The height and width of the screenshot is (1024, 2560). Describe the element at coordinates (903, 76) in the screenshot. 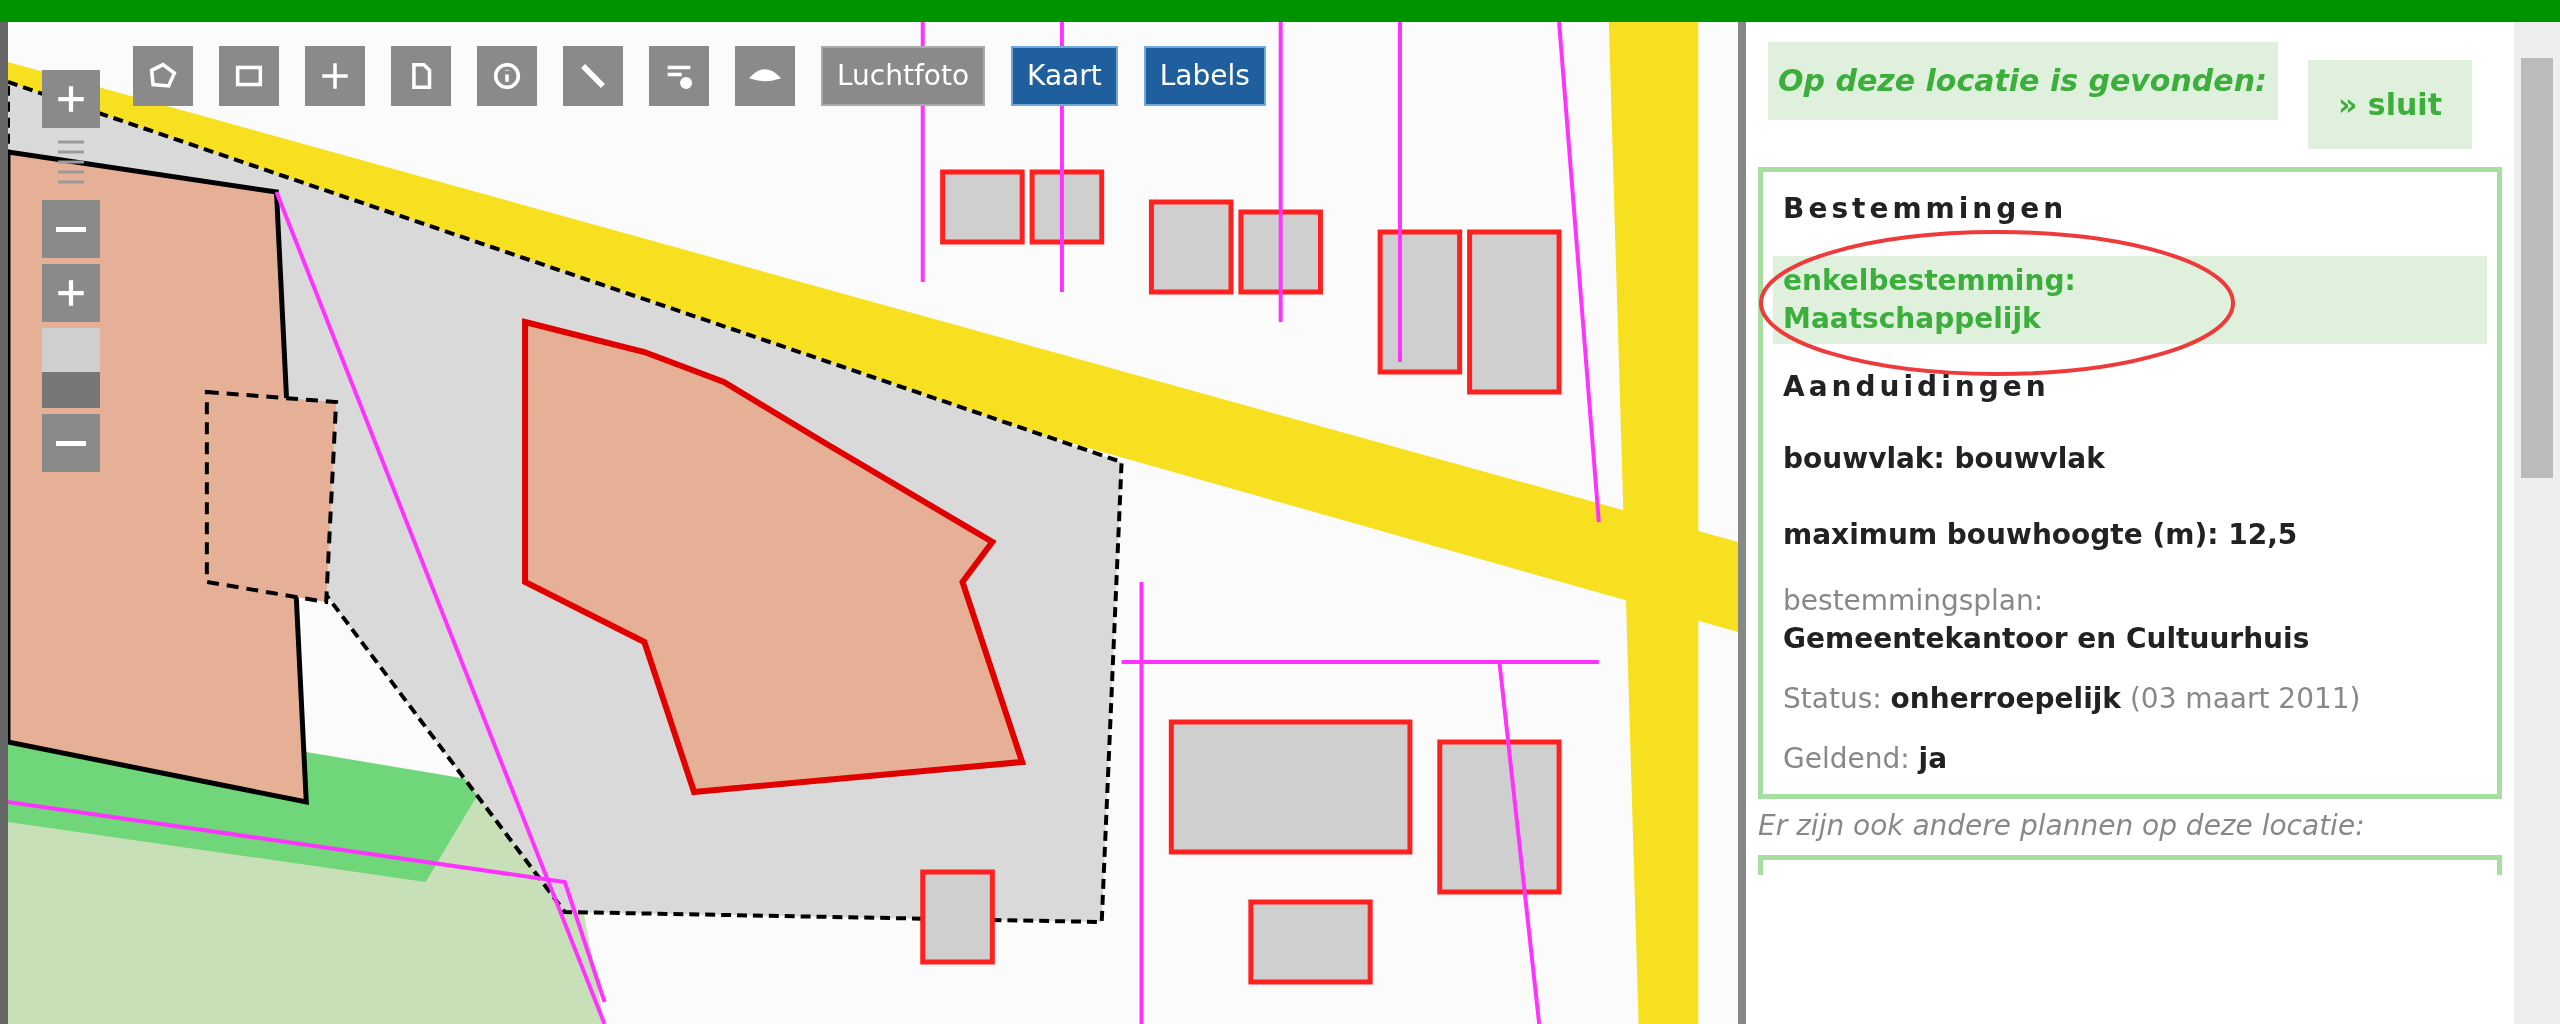

I see `layer-toggle: Luchtfoto` at that location.